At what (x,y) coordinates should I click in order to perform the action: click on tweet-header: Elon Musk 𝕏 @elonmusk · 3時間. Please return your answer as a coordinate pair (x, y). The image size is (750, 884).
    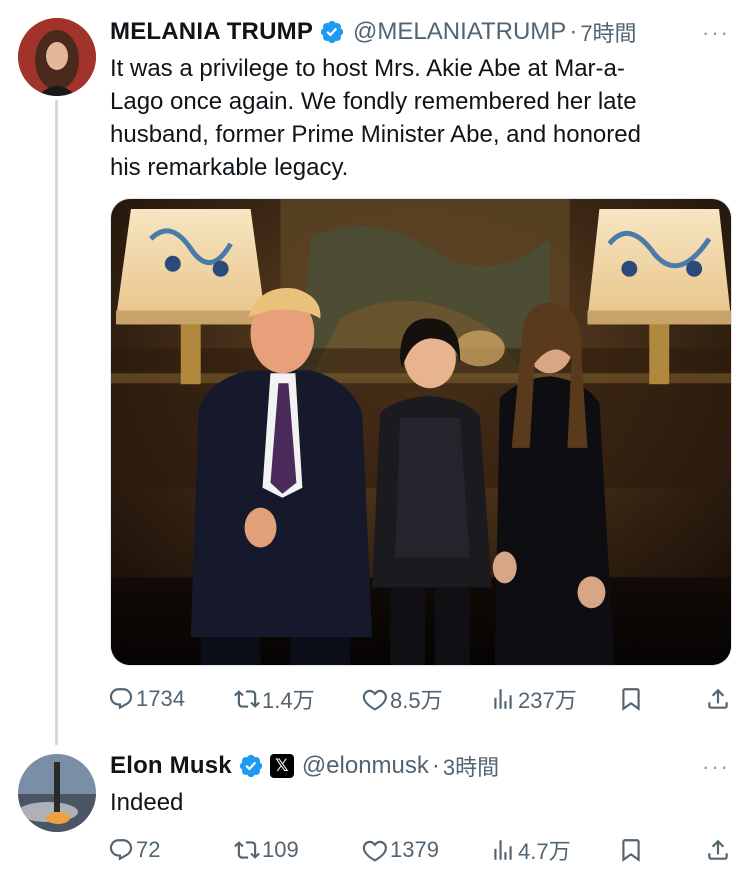
    Looking at the image, I should click on (304, 766).